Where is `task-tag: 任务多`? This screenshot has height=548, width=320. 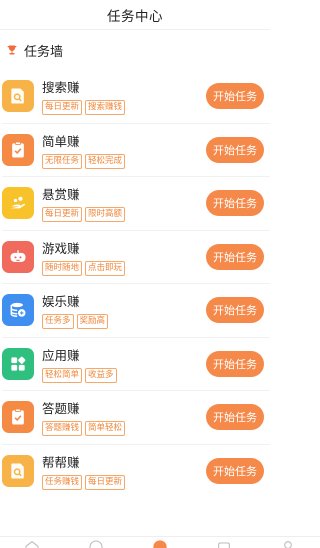 task-tag: 任务多 is located at coordinates (58, 322).